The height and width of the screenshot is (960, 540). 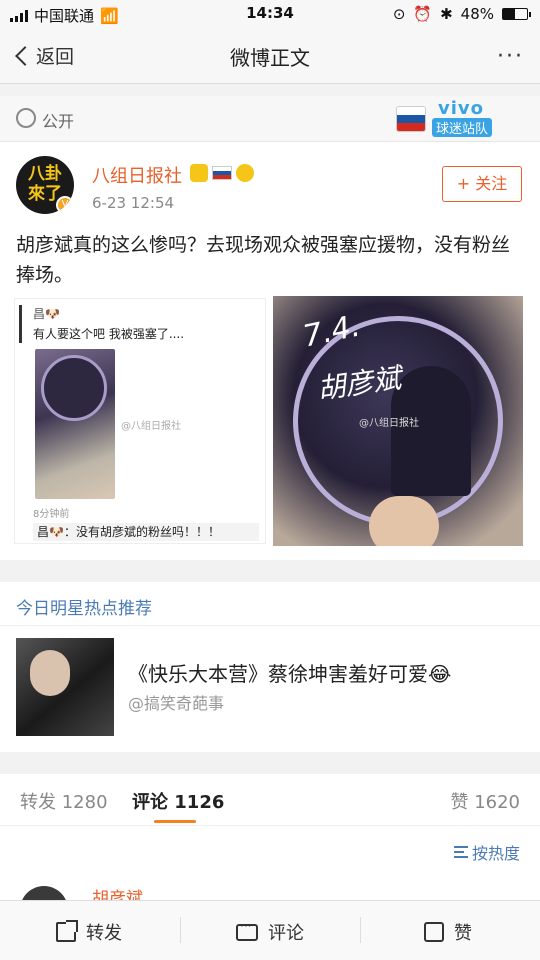 I want to click on tab-active-indicator, so click(x=175, y=821).